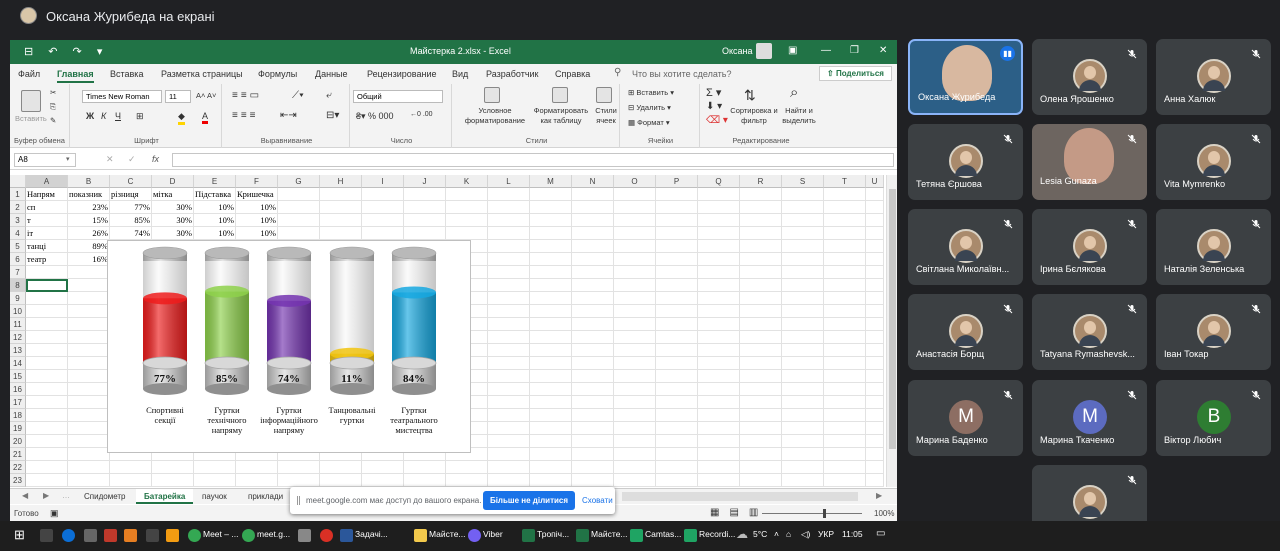 Image resolution: width=1280 pixels, height=551 pixels. Describe the element at coordinates (18, 376) in the screenshot. I see `row-header: 15` at that location.